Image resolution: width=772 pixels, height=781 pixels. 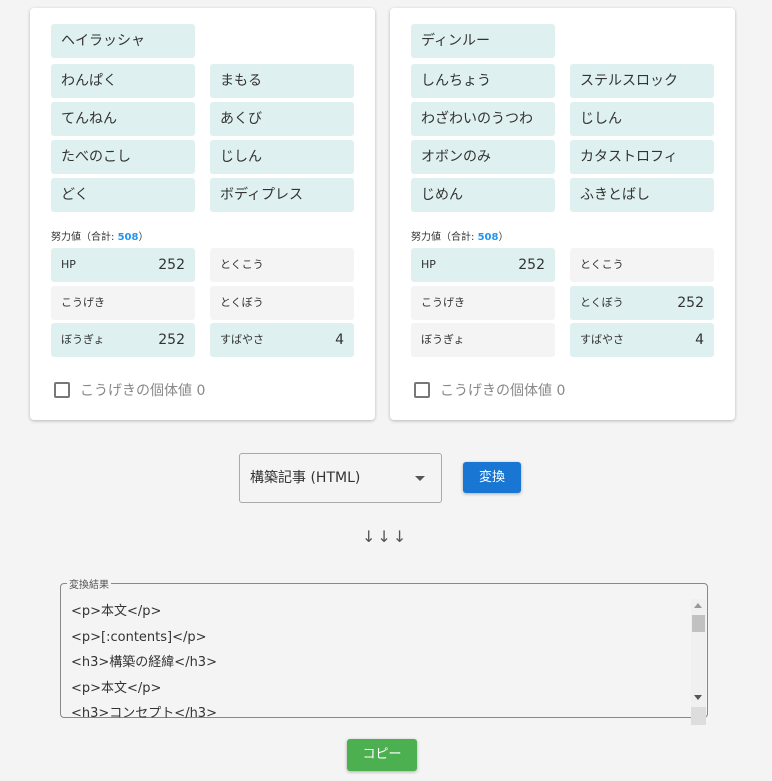 What do you see at coordinates (483, 41) in the screenshot?
I see `pokemon-name: ディンルー` at bounding box center [483, 41].